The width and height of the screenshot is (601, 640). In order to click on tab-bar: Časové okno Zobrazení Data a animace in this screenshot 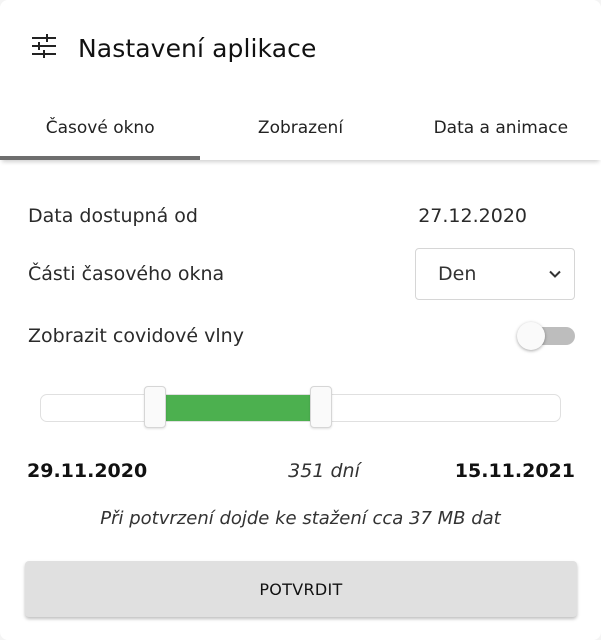, I will do `click(300, 128)`.